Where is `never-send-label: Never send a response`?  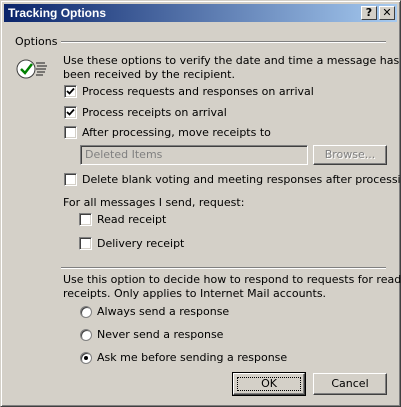 never-send-label: Never send a response is located at coordinates (160, 334).